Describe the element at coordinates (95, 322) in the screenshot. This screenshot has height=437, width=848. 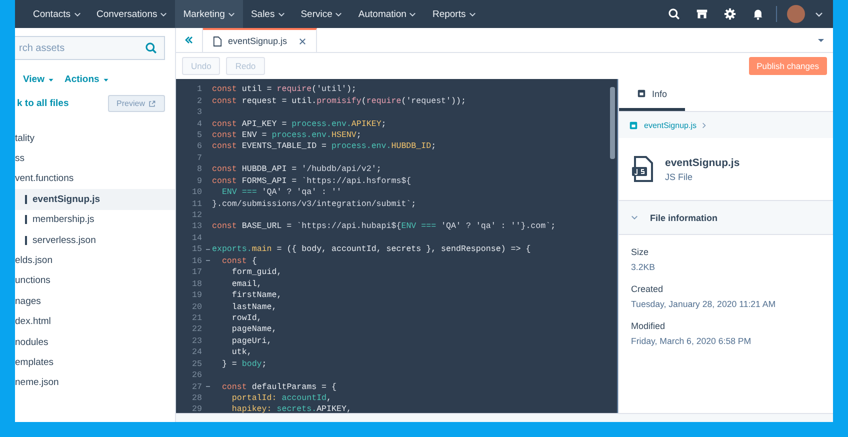
I see `file-tree-item: dex.html` at that location.